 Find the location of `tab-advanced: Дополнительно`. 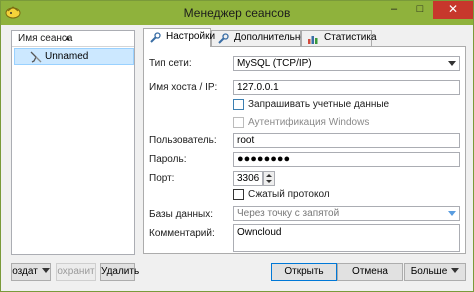

tab-advanced: Дополнительно is located at coordinates (258, 38).